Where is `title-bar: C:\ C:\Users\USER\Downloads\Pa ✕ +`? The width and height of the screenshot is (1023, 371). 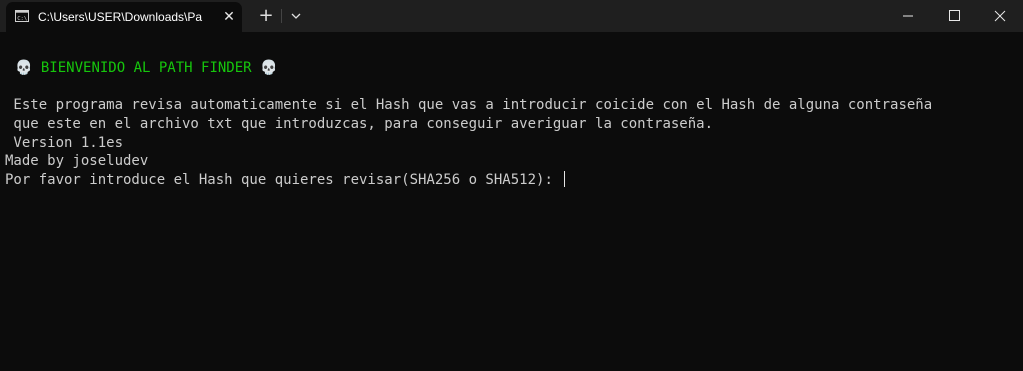
title-bar: C:\ C:\Users\USER\Downloads\Pa ✕ + is located at coordinates (511, 16).